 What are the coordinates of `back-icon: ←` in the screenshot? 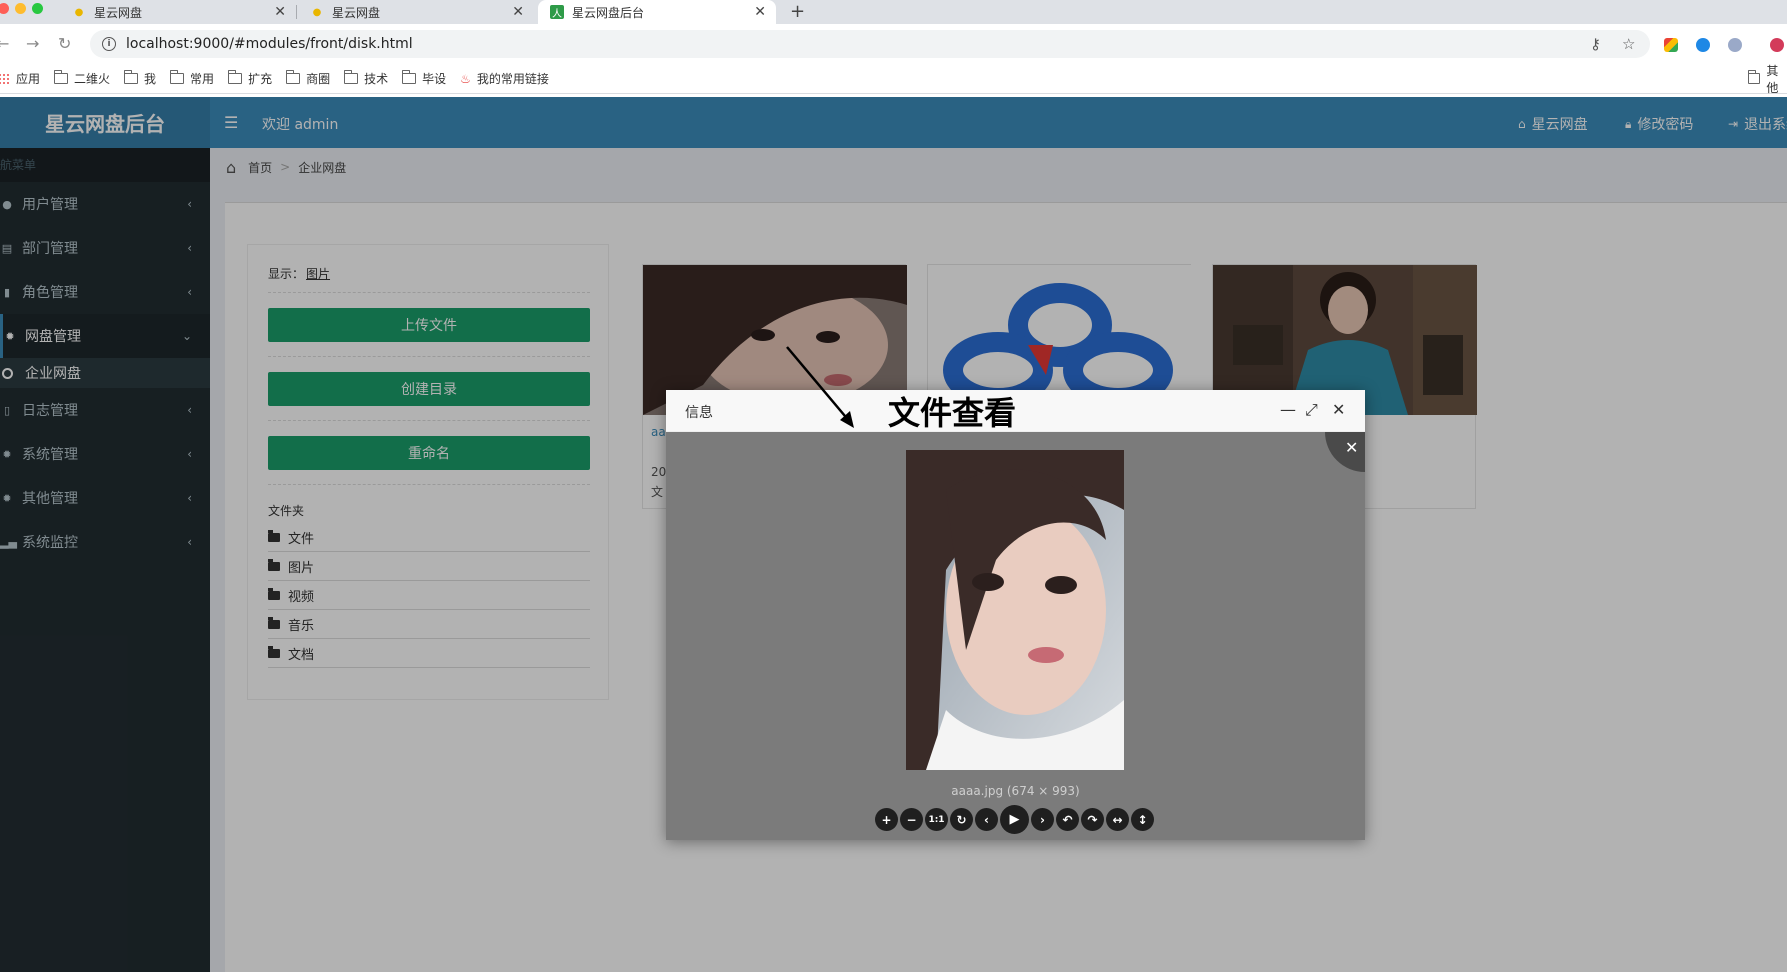 It's located at (4, 43).